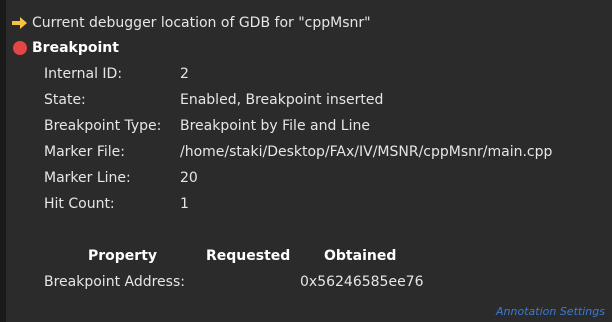 Image resolution: width=612 pixels, height=322 pixels. Describe the element at coordinates (79, 204) in the screenshot. I see `property-label-hit-count: Hit Count:` at that location.